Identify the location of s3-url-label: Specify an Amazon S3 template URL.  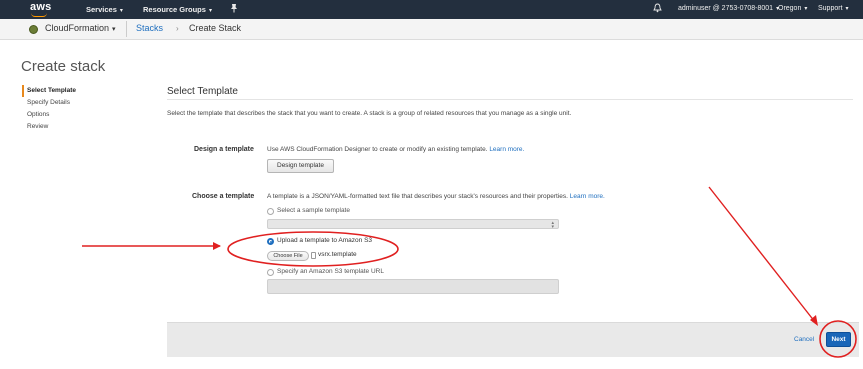
(330, 271).